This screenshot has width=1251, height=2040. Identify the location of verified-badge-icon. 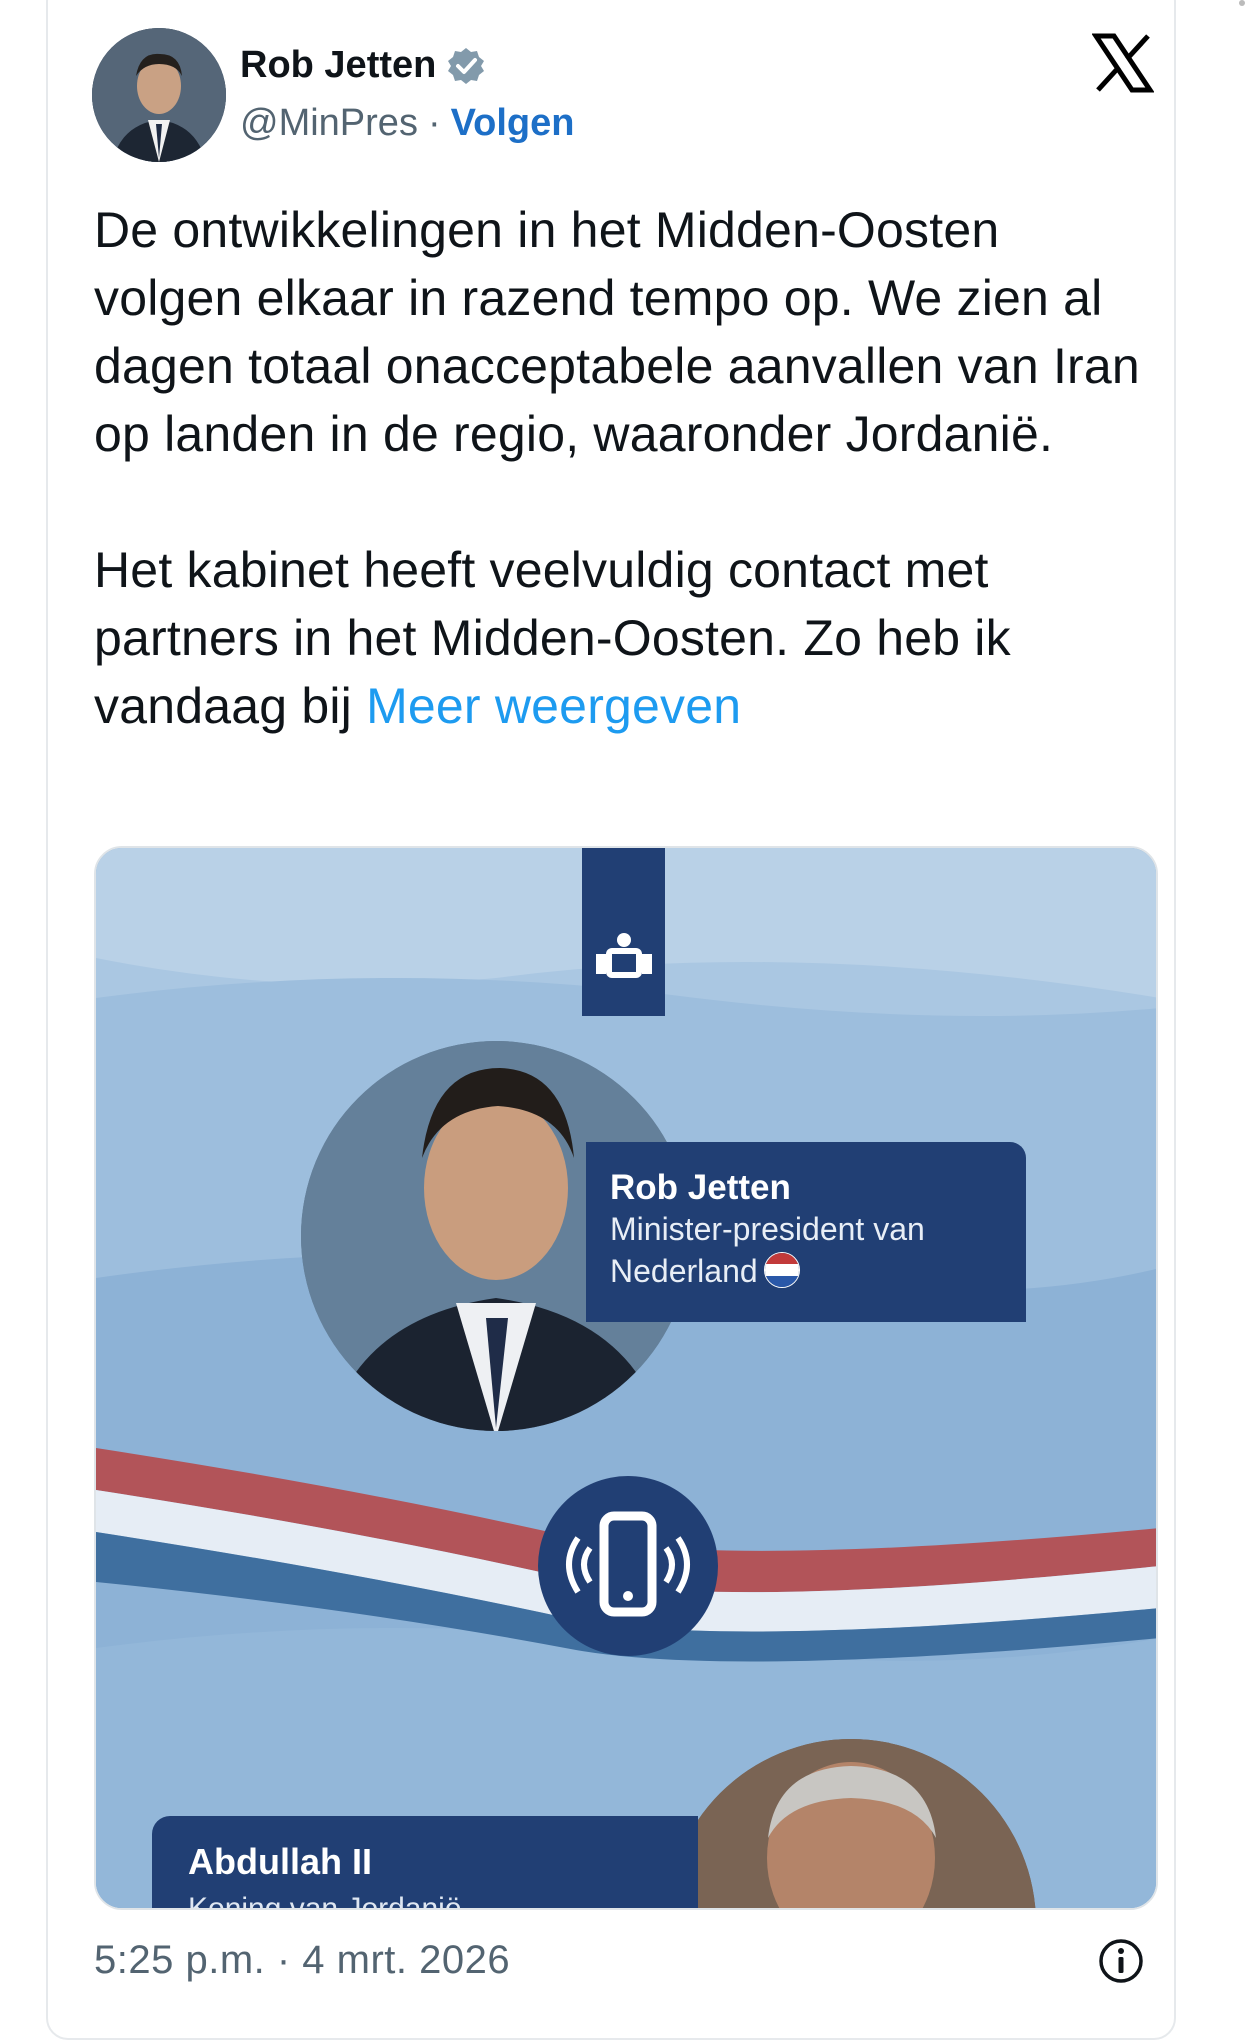
(466, 65).